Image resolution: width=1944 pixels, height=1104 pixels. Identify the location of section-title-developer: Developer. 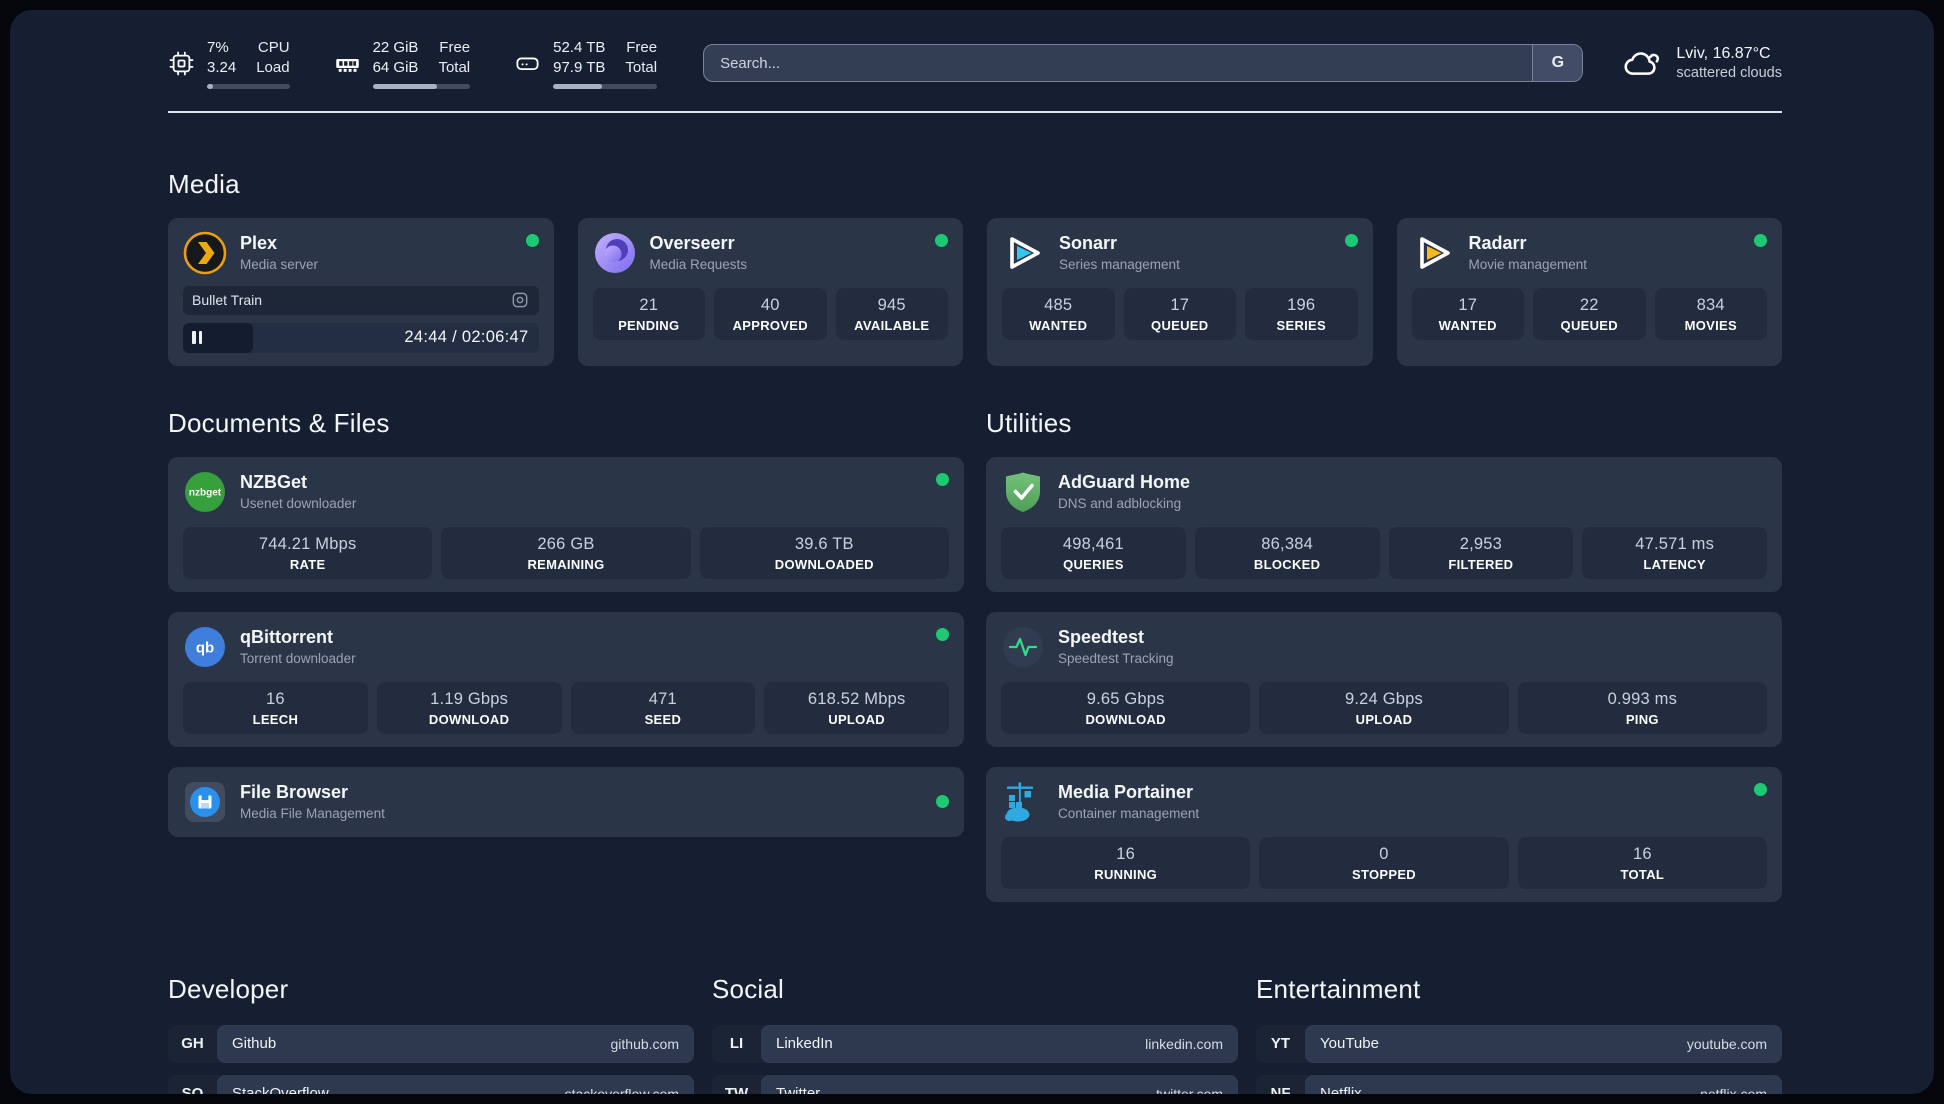
(228, 988).